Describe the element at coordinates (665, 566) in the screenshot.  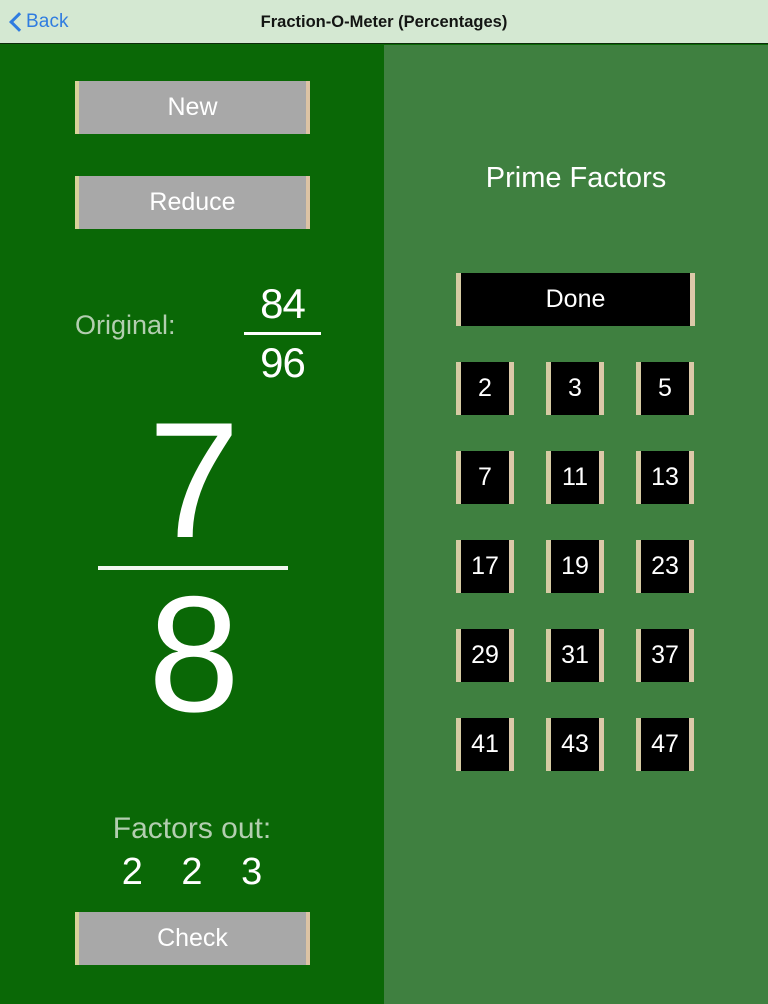
I see `prime-tile-23: 23` at that location.